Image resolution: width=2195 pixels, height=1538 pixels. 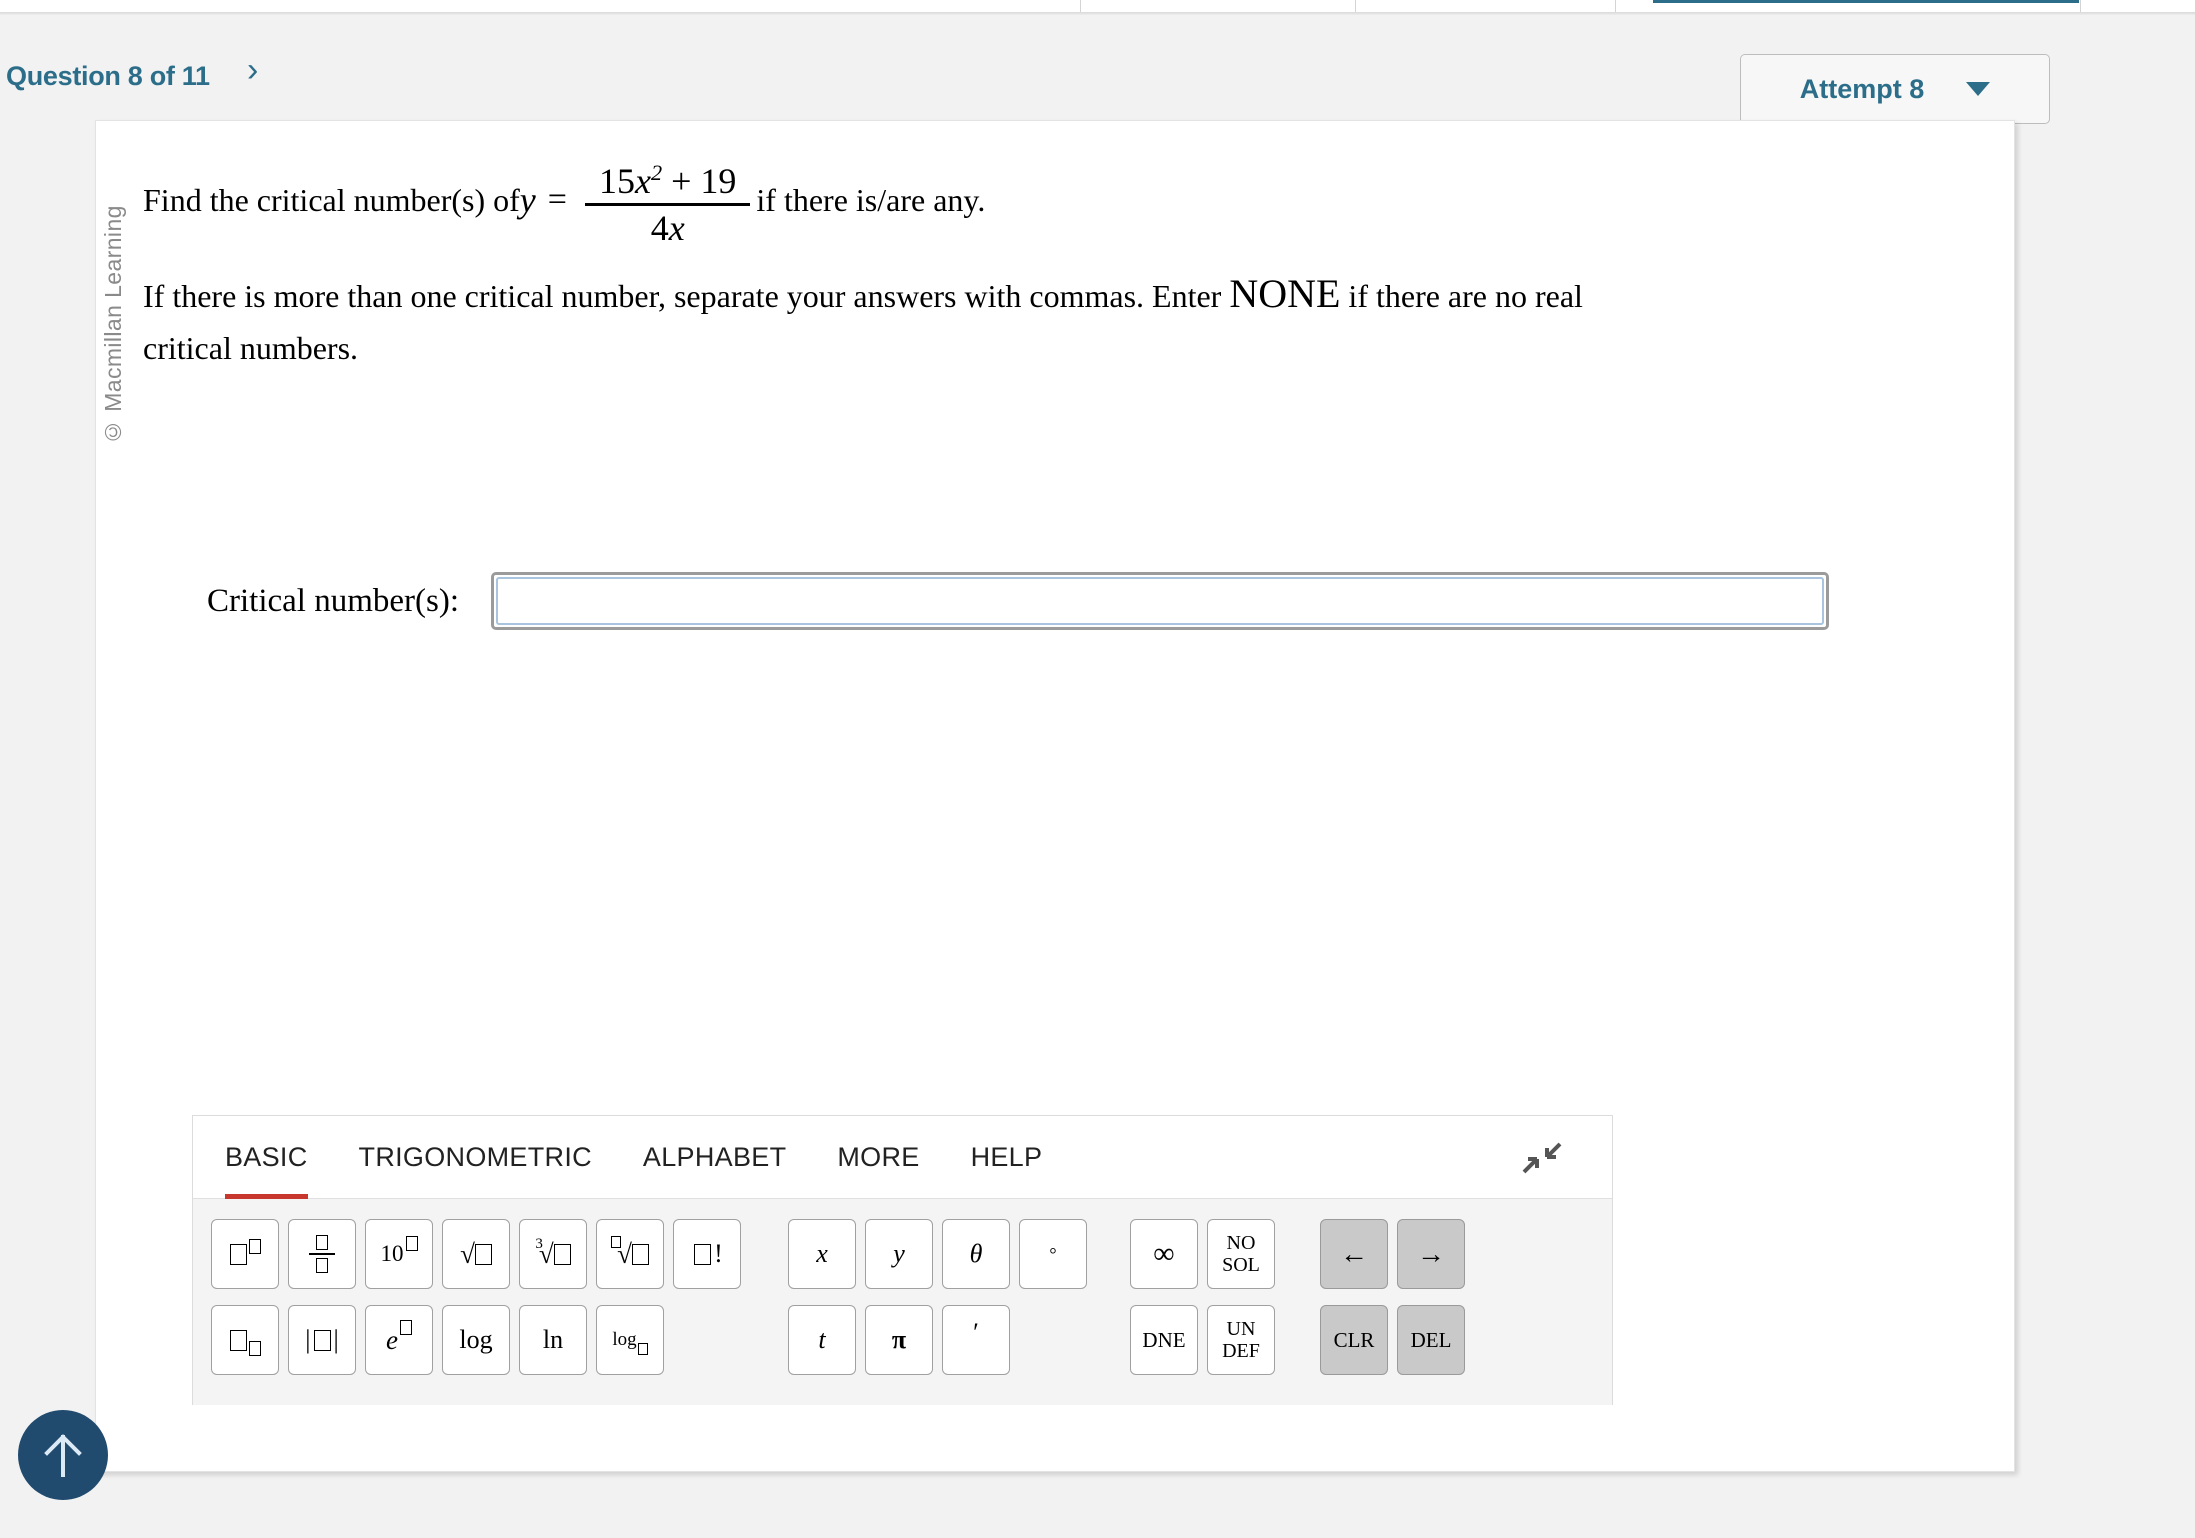 What do you see at coordinates (1164, 1254) in the screenshot?
I see `infinity-key: ∞` at bounding box center [1164, 1254].